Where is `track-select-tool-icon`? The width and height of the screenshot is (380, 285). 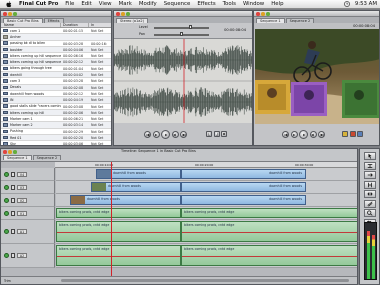 track-select-tool-icon is located at coordinates (369, 175).